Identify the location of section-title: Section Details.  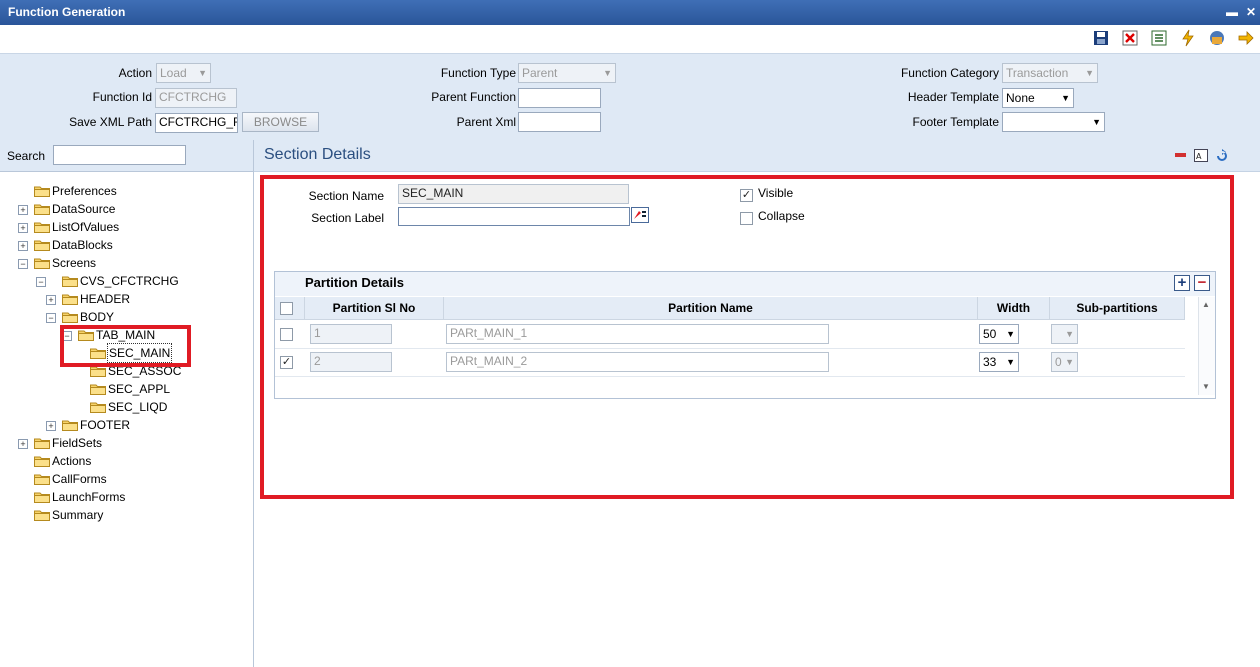
(317, 154).